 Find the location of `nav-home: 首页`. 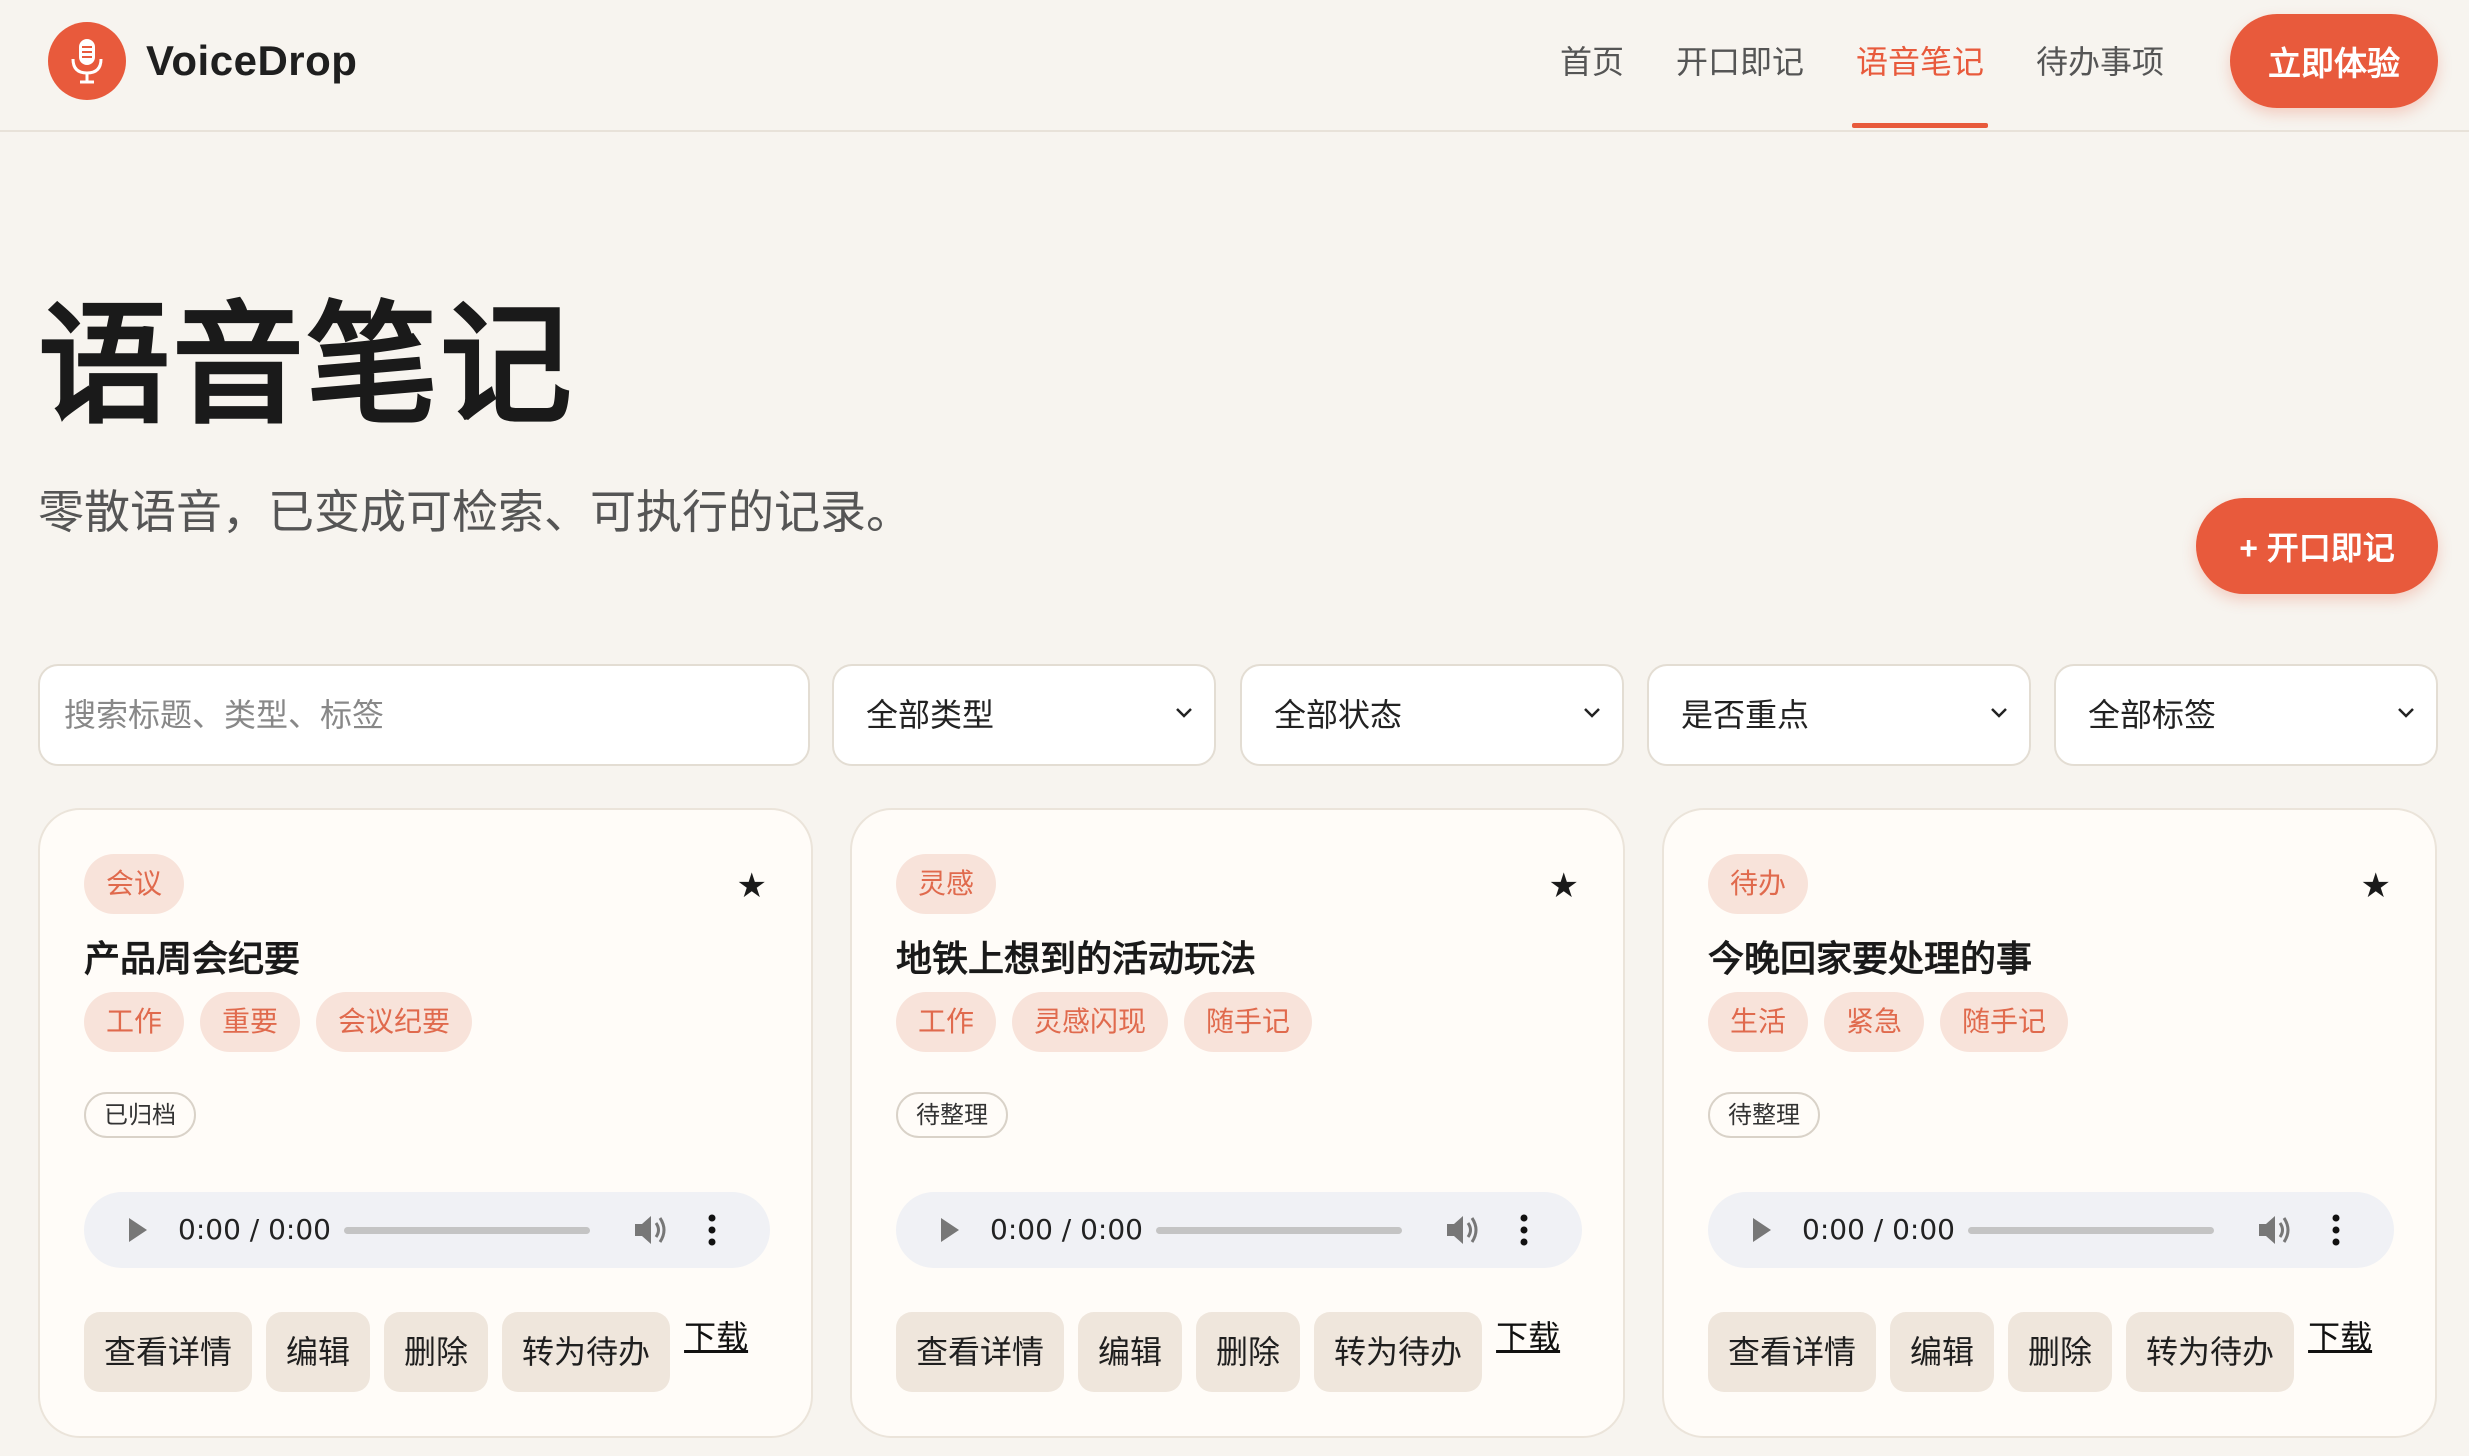

nav-home: 首页 is located at coordinates (1592, 66).